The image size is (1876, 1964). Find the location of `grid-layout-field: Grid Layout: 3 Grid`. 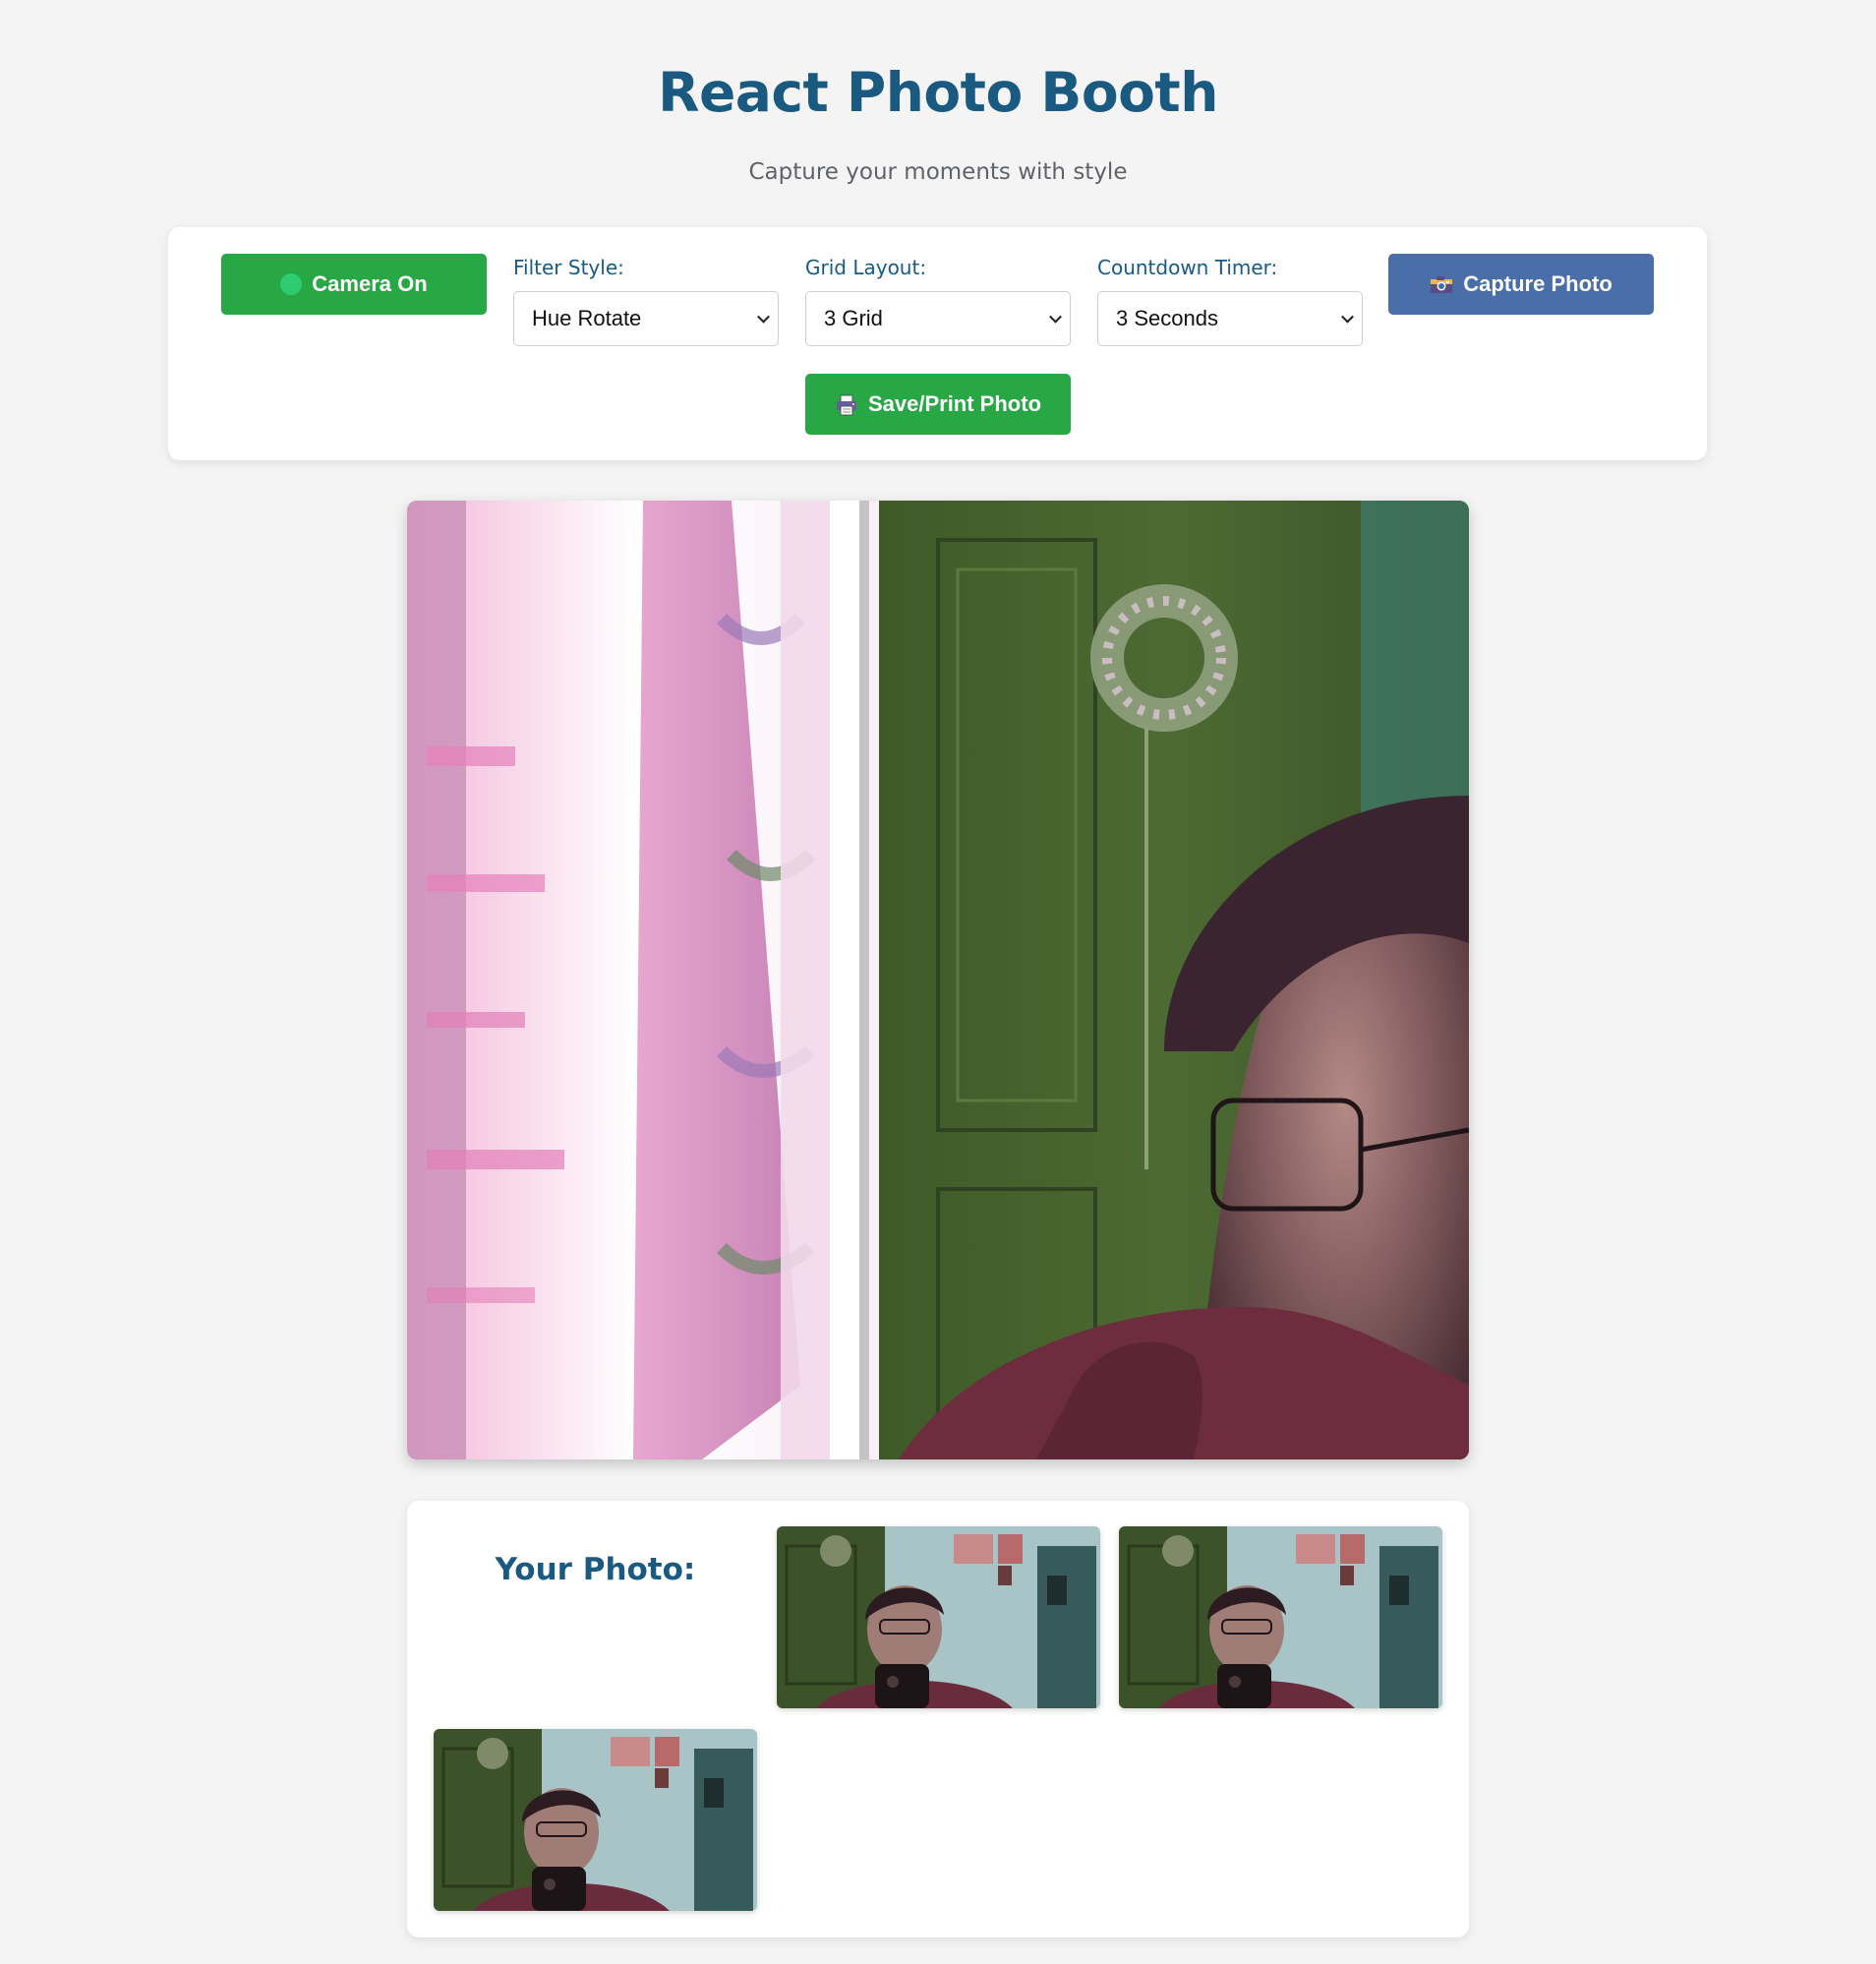

grid-layout-field: Grid Layout: 3 Grid is located at coordinates (938, 300).